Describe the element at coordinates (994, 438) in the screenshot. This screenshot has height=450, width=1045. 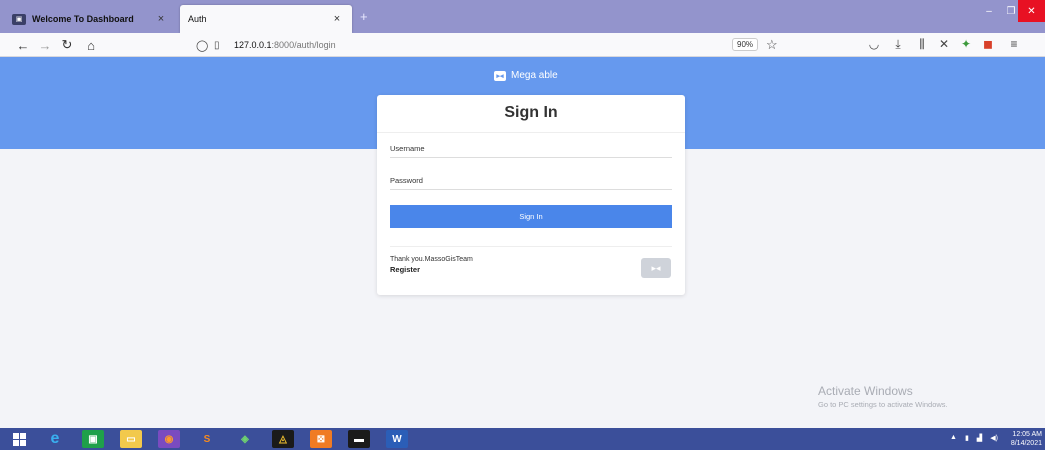
I see `volume-icon: ◀)` at that location.